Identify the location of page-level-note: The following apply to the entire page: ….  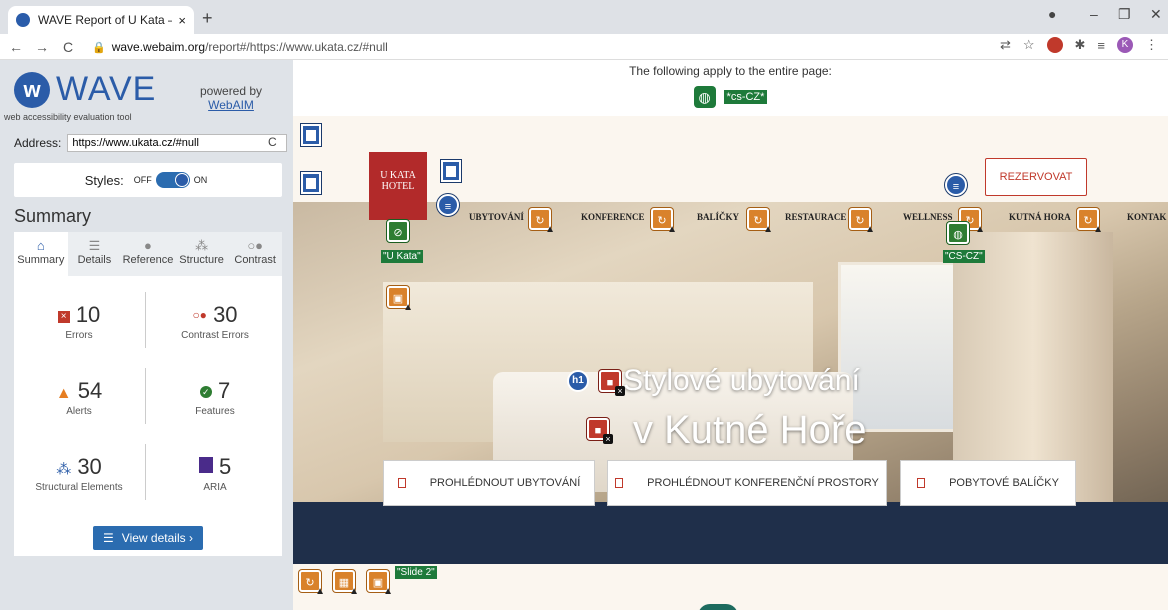
(730, 88).